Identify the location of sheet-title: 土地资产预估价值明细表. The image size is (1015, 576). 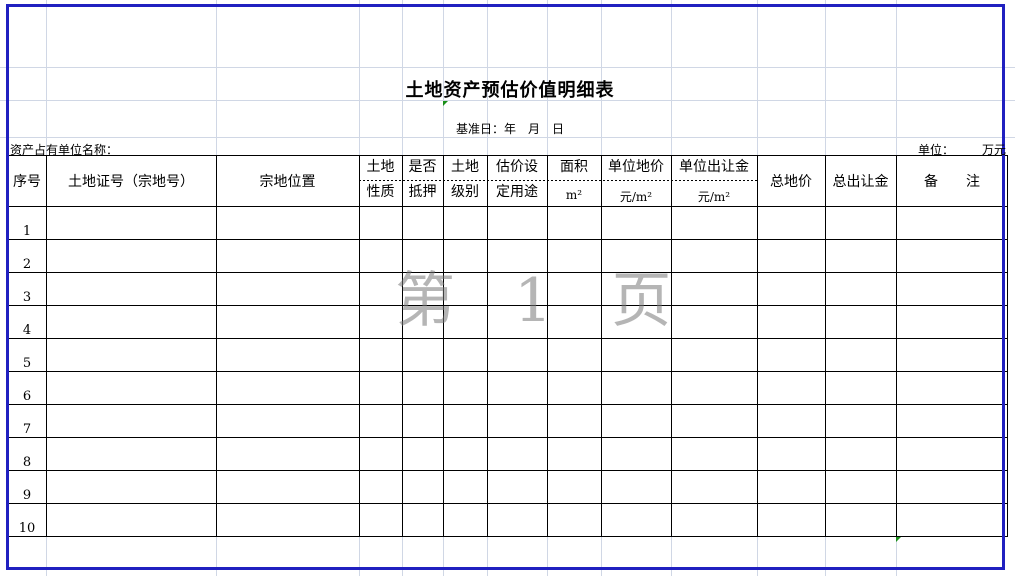
(510, 90).